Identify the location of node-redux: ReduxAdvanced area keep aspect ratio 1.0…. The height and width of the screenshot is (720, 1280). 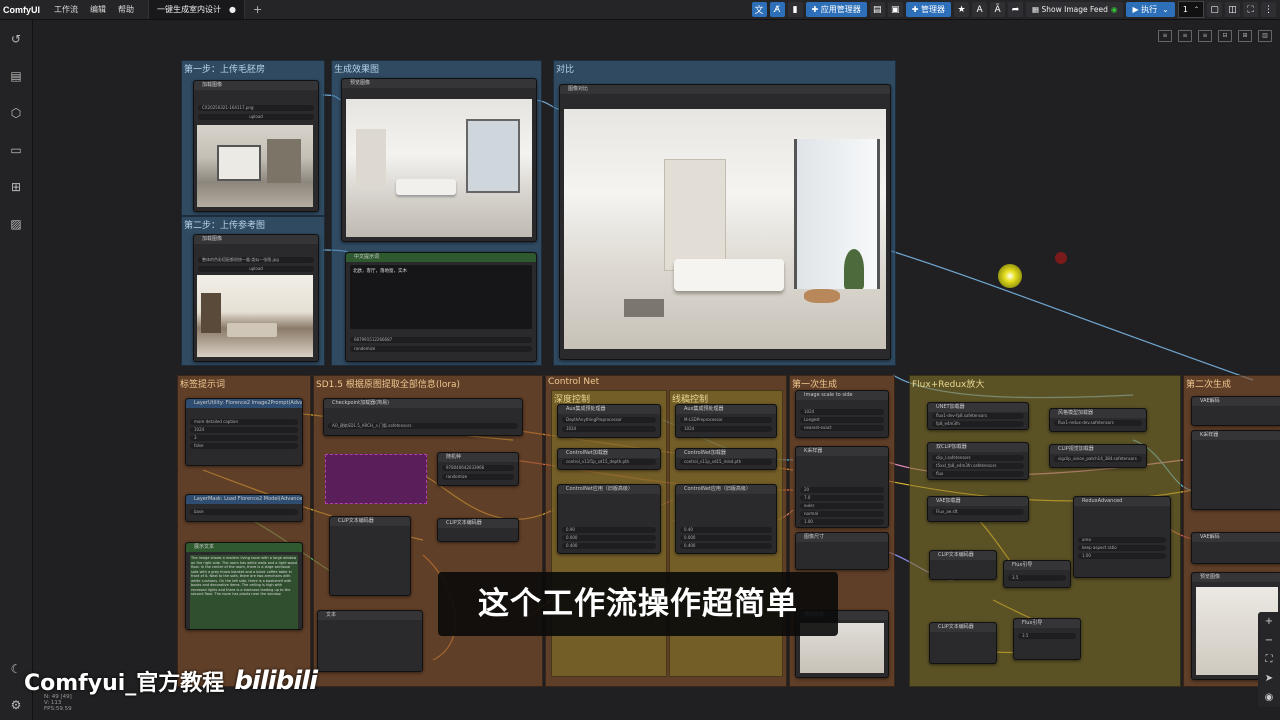
(1122, 537).